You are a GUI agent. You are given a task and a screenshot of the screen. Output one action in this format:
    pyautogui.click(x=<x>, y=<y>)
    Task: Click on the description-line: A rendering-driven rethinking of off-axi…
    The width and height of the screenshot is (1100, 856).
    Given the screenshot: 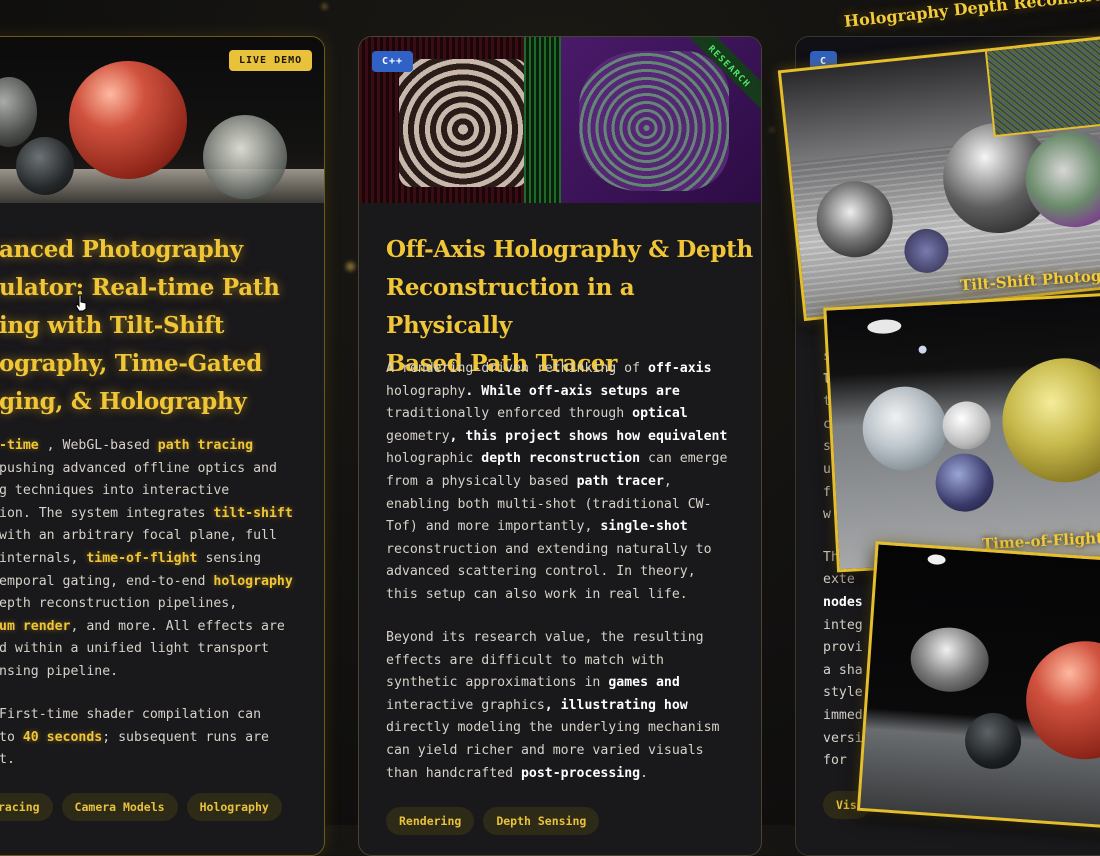 What is the action you would take?
    pyautogui.click(x=571, y=369)
    